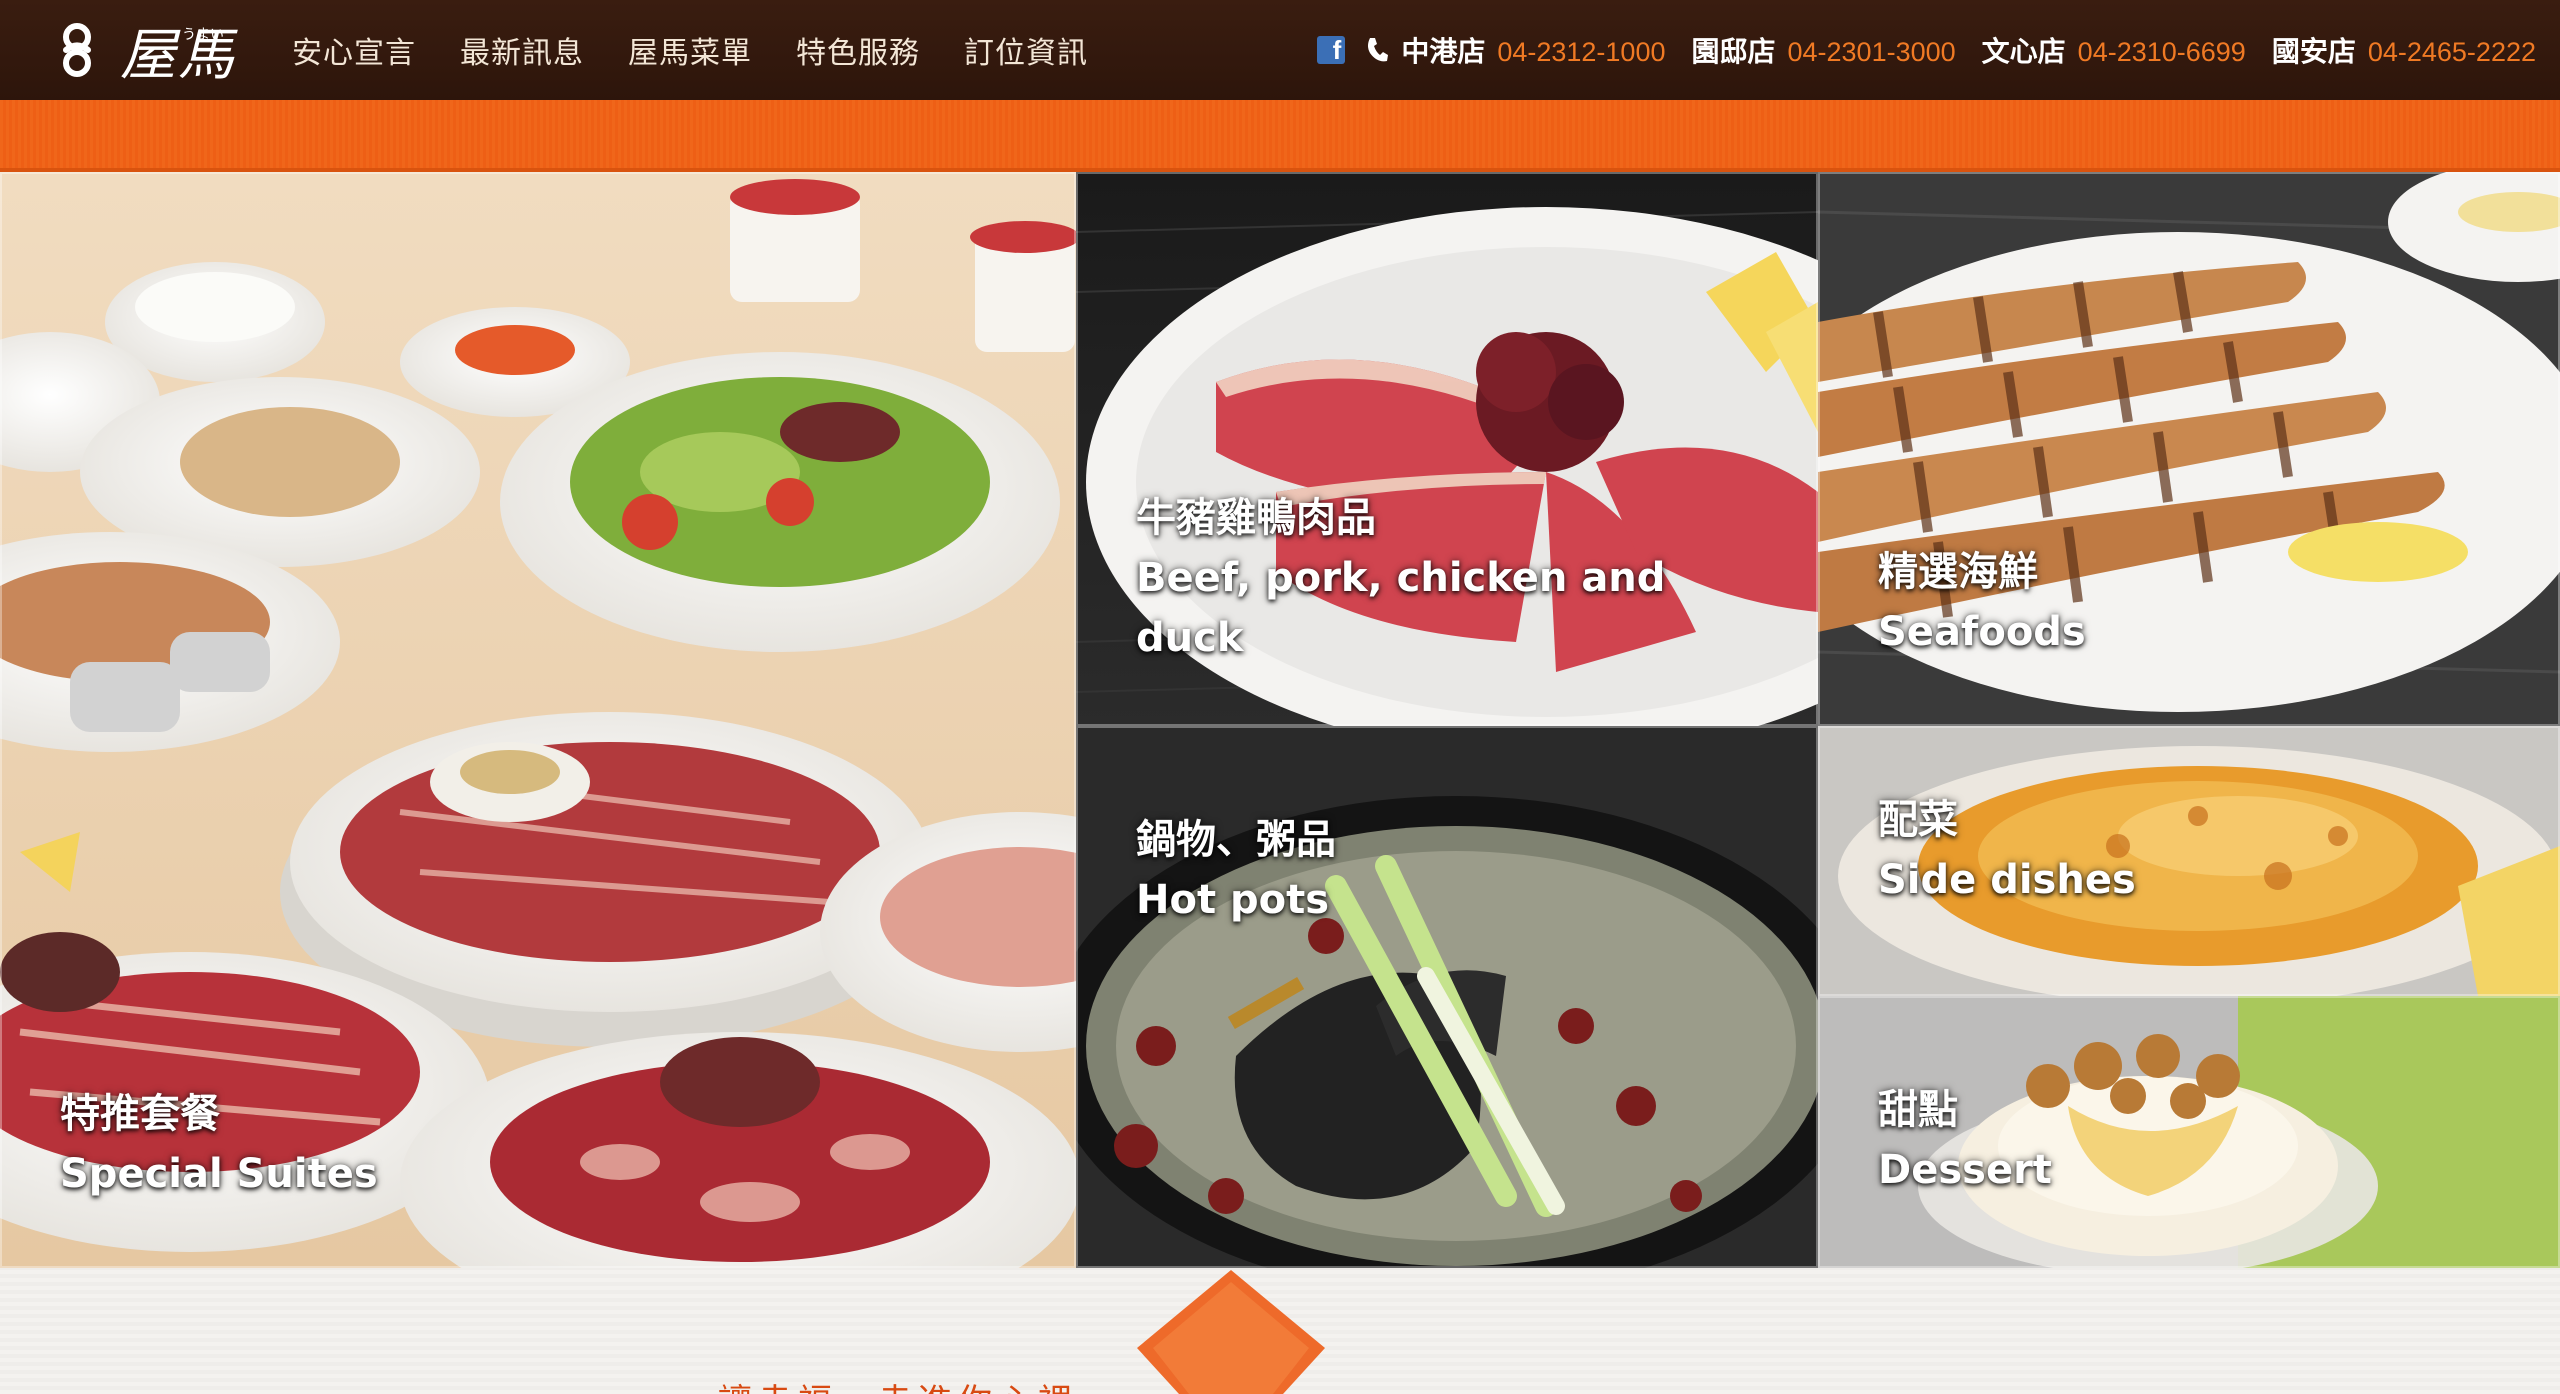 This screenshot has width=2560, height=1394. What do you see at coordinates (1236, 870) in the screenshot?
I see `hot-pots-caption: 鍋物、粥品 Hot pots` at bounding box center [1236, 870].